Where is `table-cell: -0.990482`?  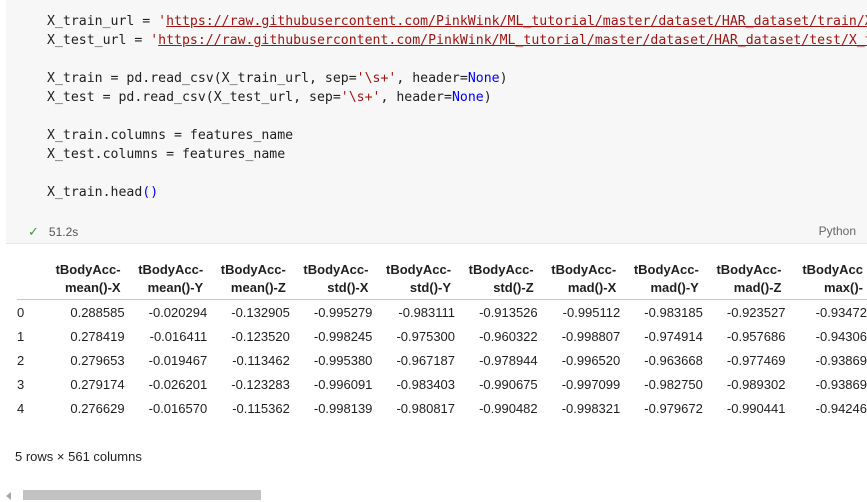 table-cell: -0.990482 is located at coordinates (508, 408).